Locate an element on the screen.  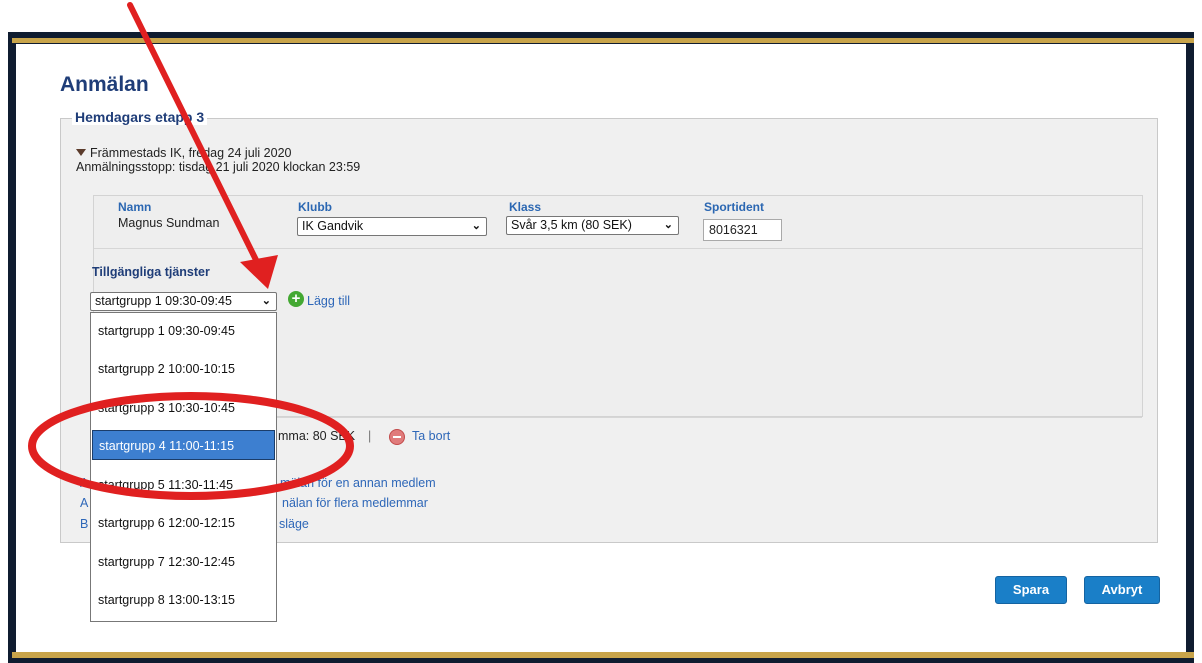
member-divider is located at coordinates (618, 248).